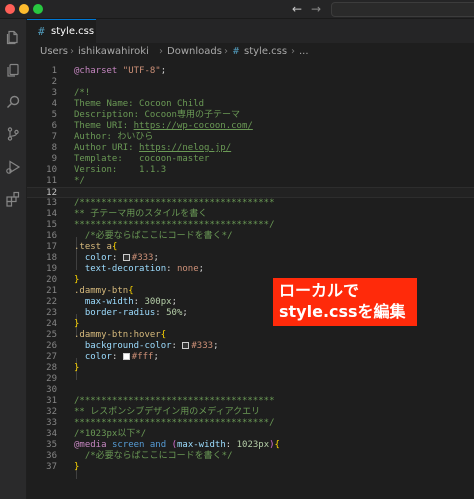 The image size is (474, 499). I want to click on minimize-window-button, so click(24, 9).